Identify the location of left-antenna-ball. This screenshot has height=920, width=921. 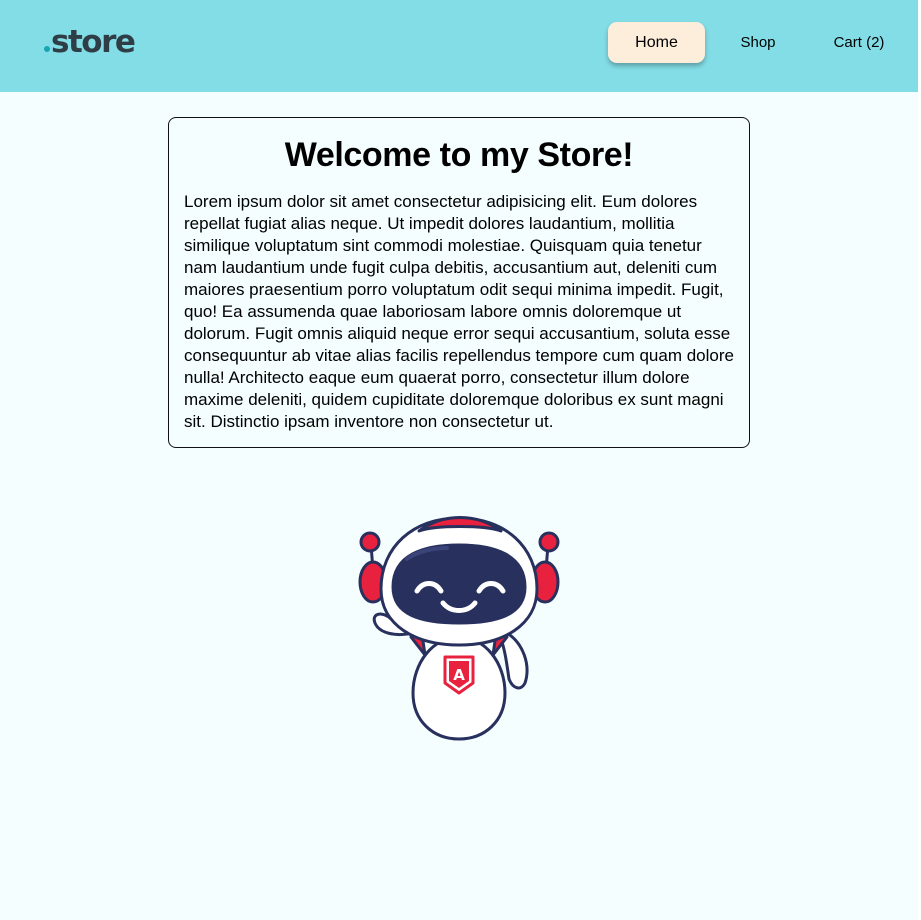
(370, 542).